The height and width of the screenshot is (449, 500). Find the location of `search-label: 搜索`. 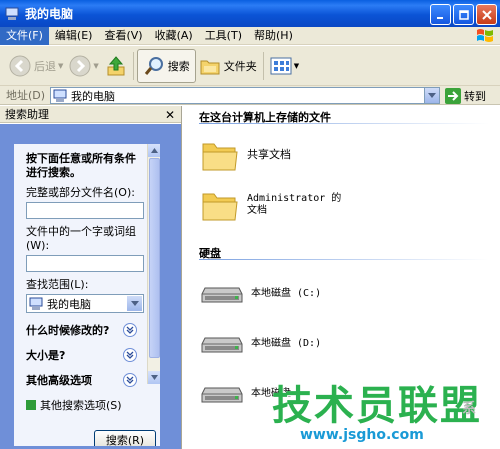

search-label: 搜索 is located at coordinates (178, 66).